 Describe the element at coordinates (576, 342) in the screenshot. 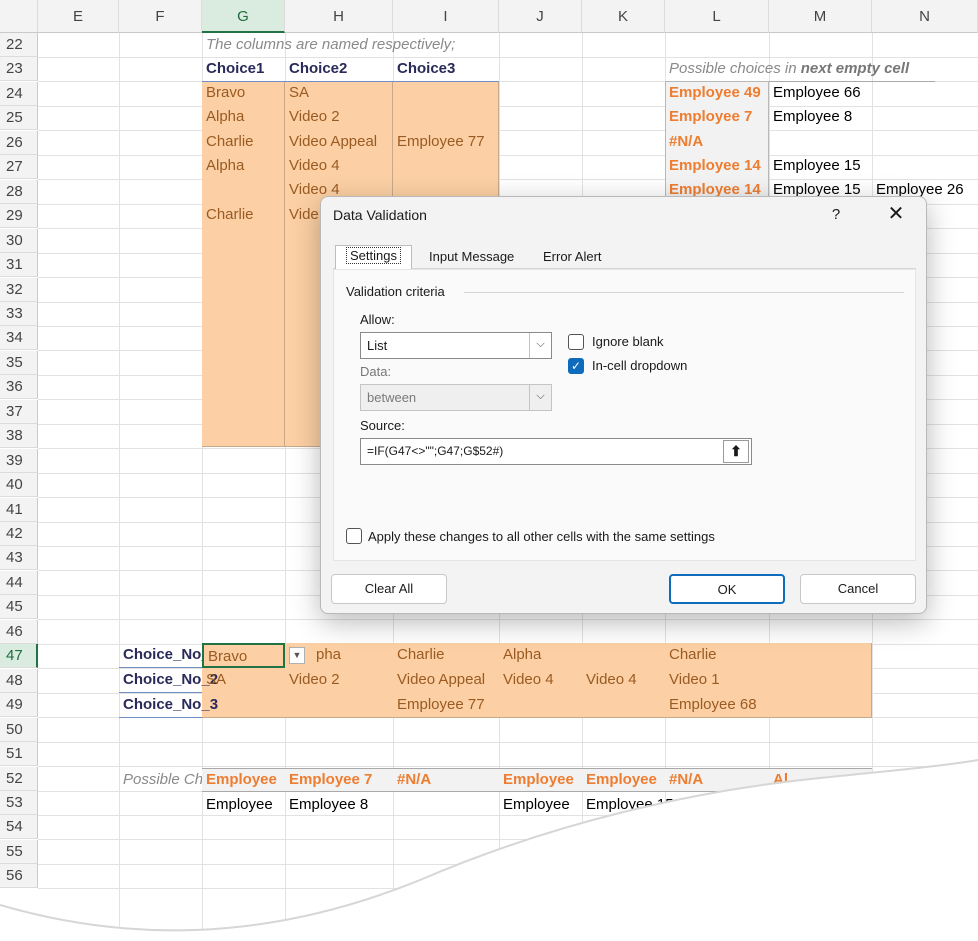

I see `ignore-blank-checkbox` at that location.